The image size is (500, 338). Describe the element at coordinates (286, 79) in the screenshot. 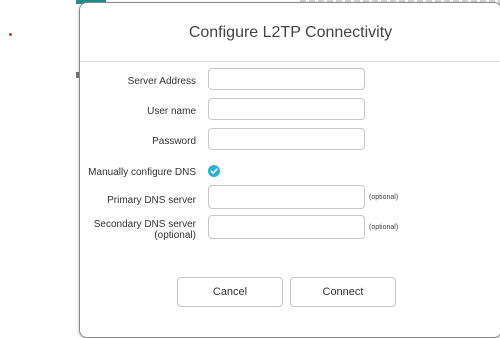

I see `server-address-input` at that location.